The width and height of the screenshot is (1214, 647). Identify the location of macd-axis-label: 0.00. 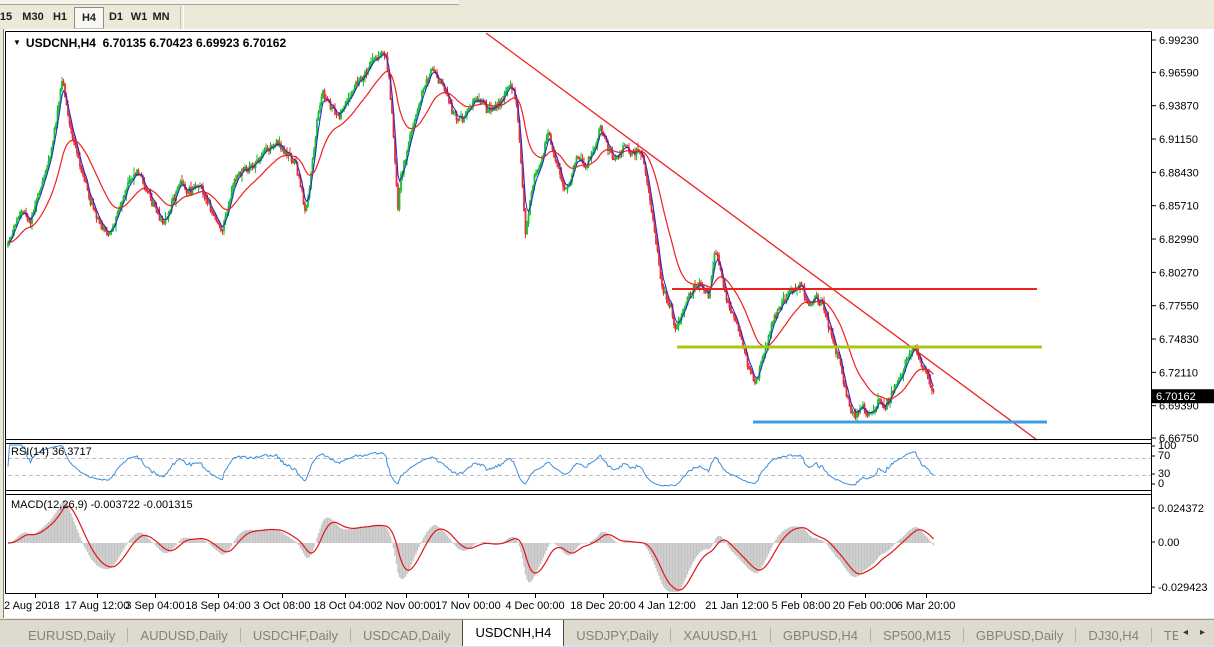
(1168, 543).